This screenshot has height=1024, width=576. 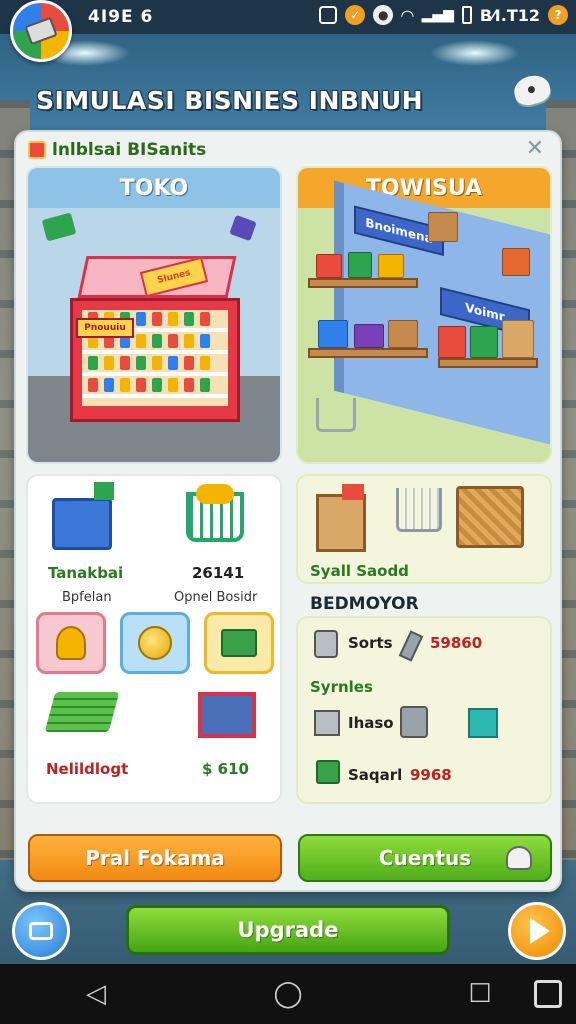 What do you see at coordinates (121, 17) in the screenshot?
I see `status-clock: 4I9E 6` at bounding box center [121, 17].